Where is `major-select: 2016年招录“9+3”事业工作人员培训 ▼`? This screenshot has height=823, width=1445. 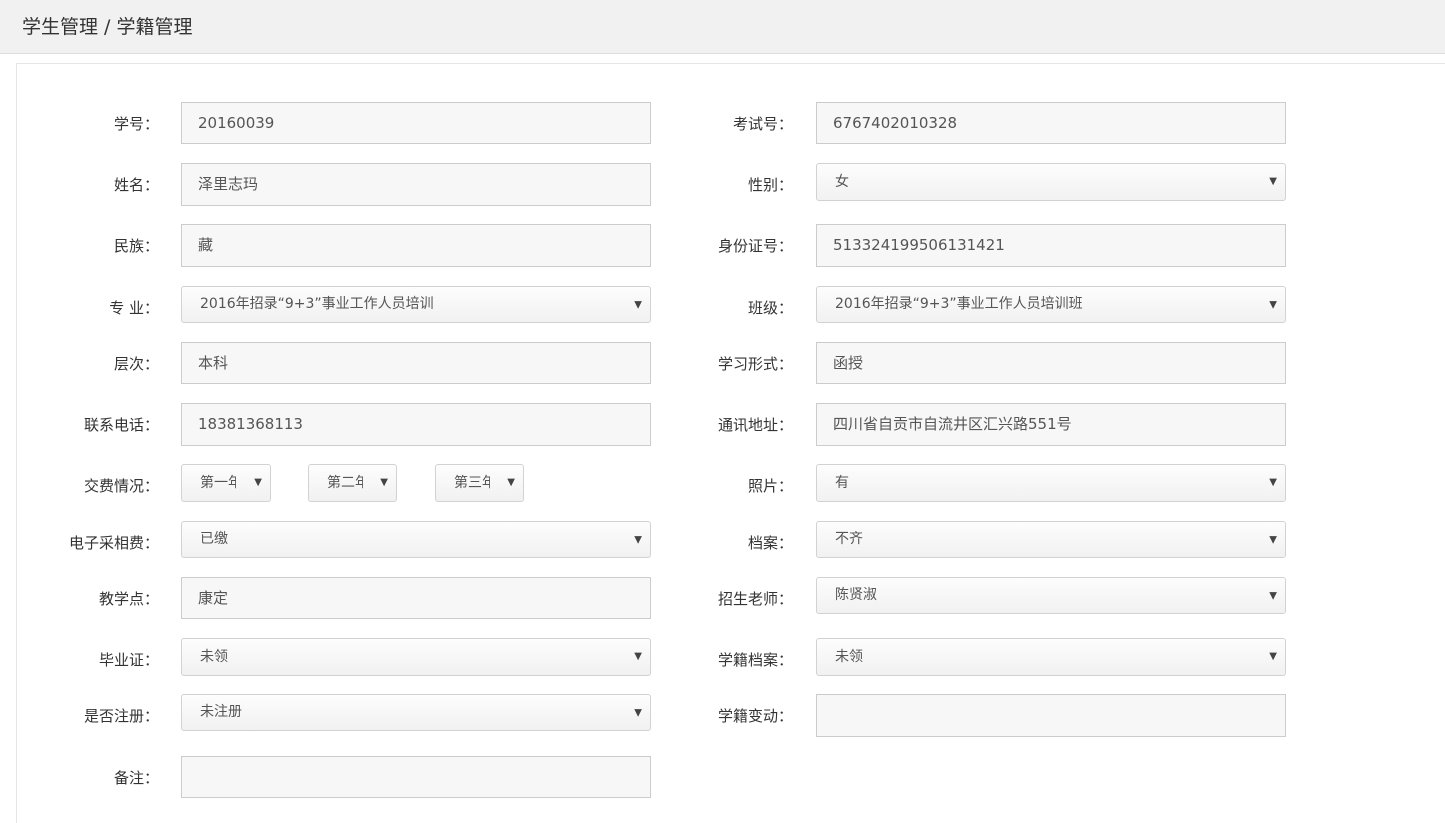
major-select: 2016年招录“9+3”事业工作人员培训 ▼ is located at coordinates (416, 304).